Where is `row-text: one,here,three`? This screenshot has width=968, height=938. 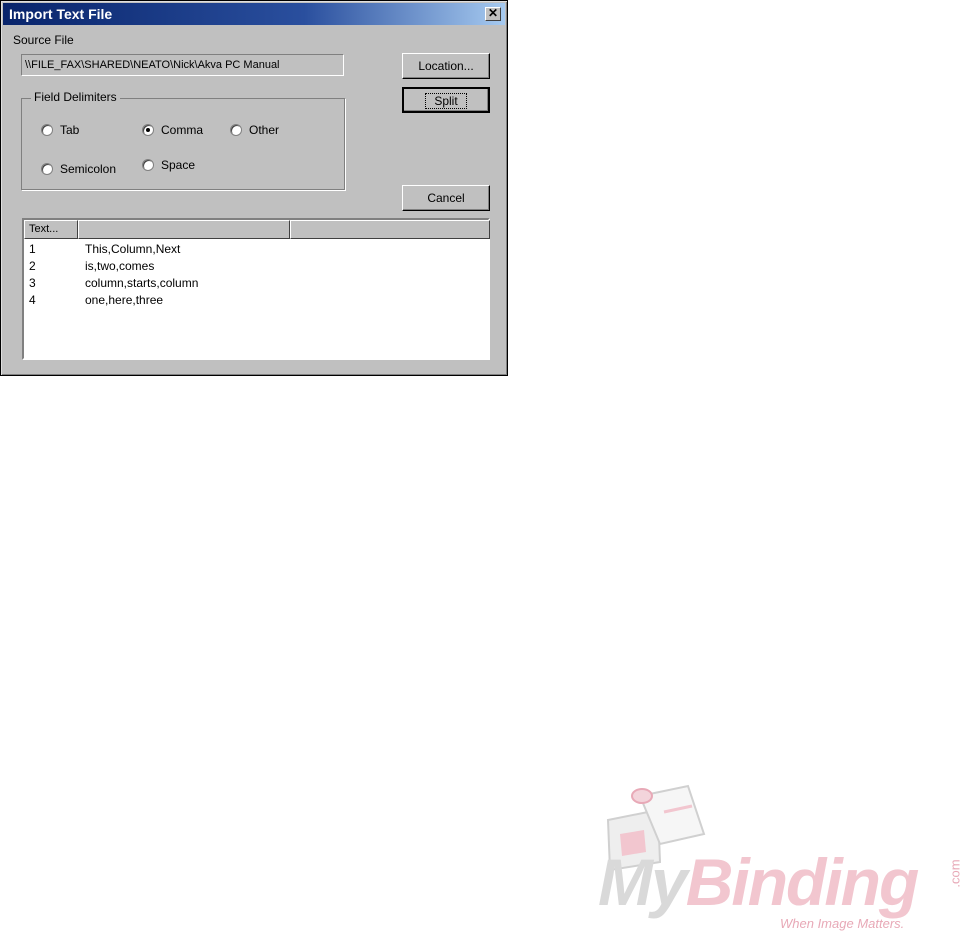
row-text: one,here,three is located at coordinates (124, 300).